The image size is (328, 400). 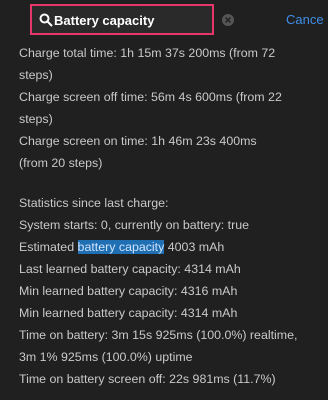 What do you see at coordinates (128, 291) in the screenshot?
I see `min-learned-capacity-line: Min learned battery capacity: 4316 mAh` at bounding box center [128, 291].